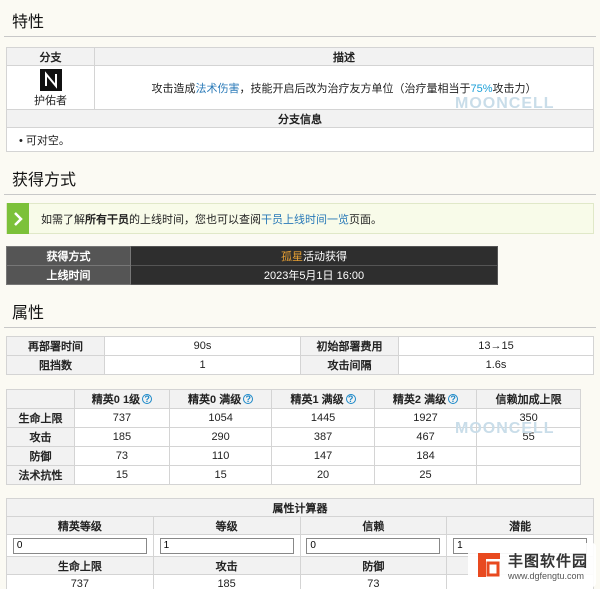 The width and height of the screenshot is (600, 589). I want to click on brand-name: 丰图软件园, so click(548, 561).